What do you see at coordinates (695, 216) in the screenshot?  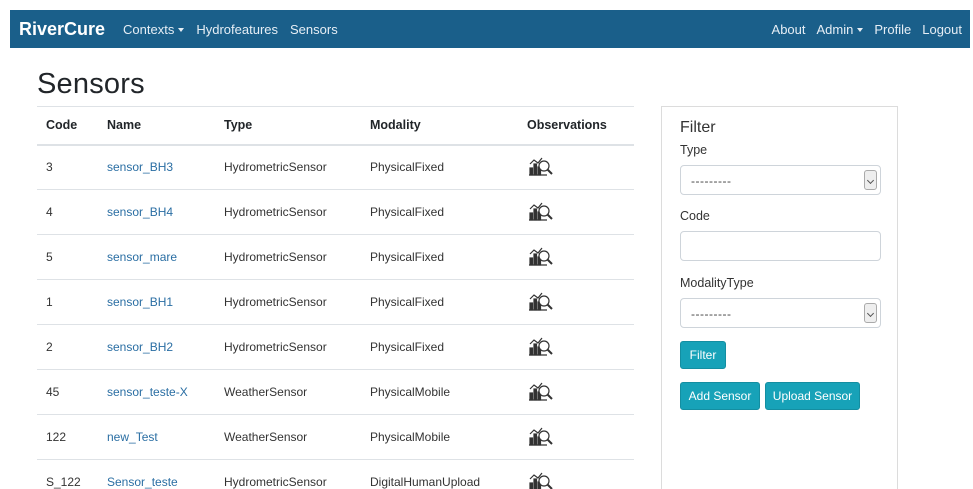 I see `code-label: Code` at bounding box center [695, 216].